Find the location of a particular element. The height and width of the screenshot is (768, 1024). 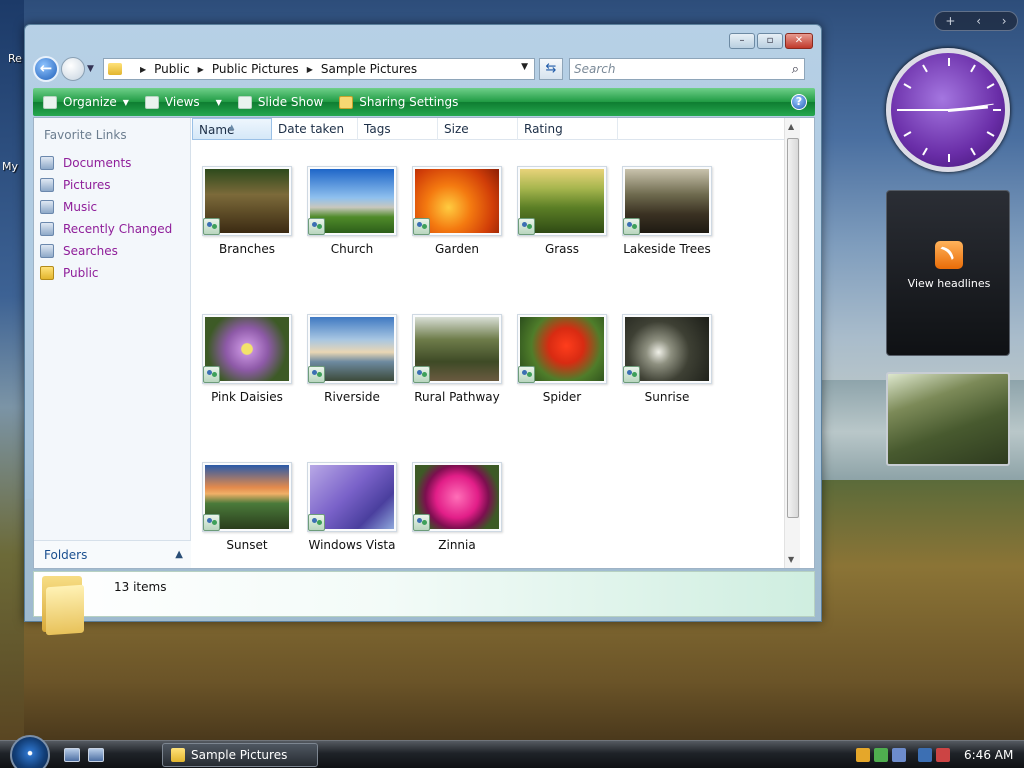

nav-item-label: Public is located at coordinates (81, 273).